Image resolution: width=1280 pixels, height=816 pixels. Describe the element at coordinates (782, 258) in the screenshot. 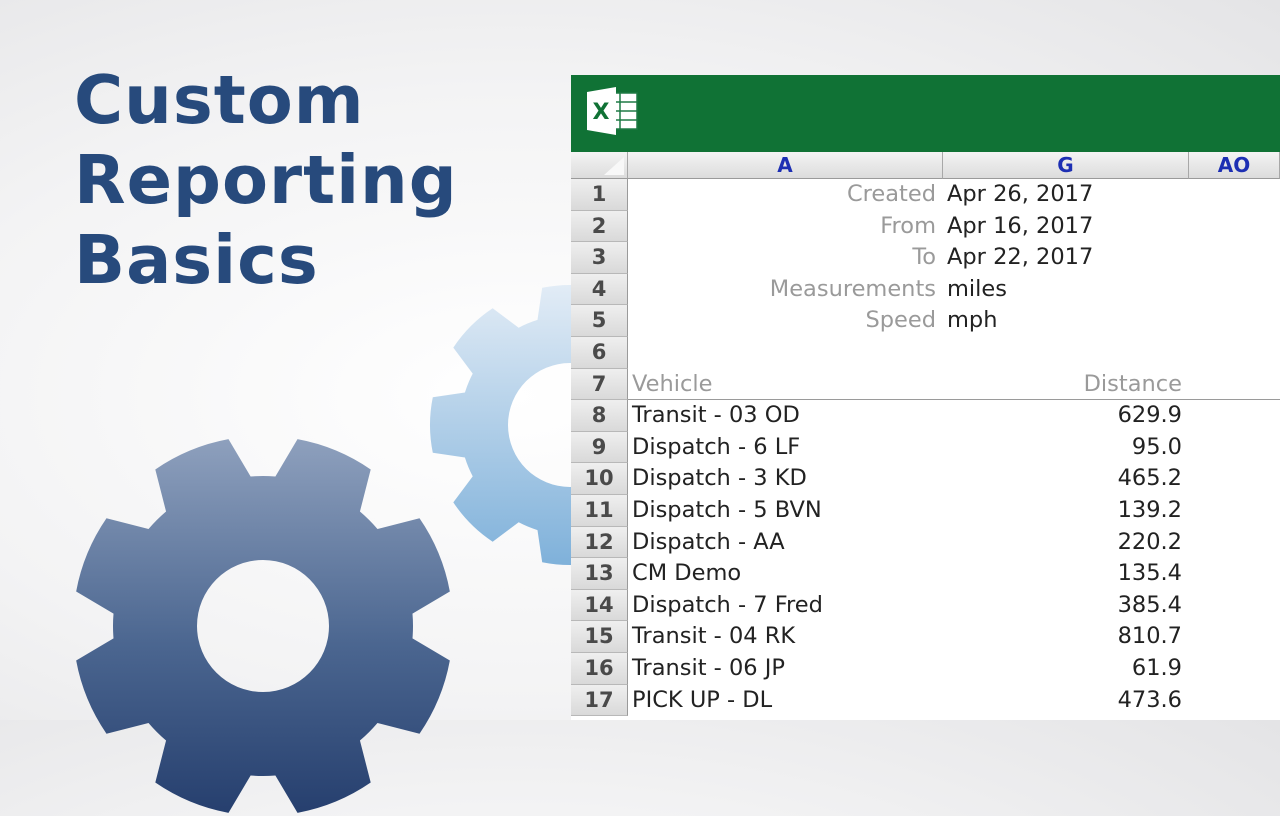

I see `meta-label-cell: To` at that location.